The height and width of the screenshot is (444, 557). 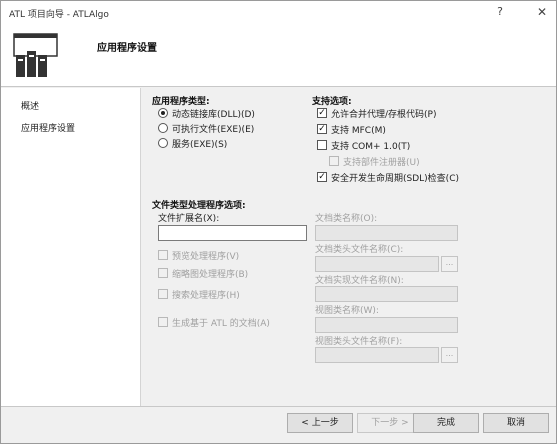 What do you see at coordinates (377, 264) in the screenshot?
I see `doc-header-name-input` at bounding box center [377, 264].